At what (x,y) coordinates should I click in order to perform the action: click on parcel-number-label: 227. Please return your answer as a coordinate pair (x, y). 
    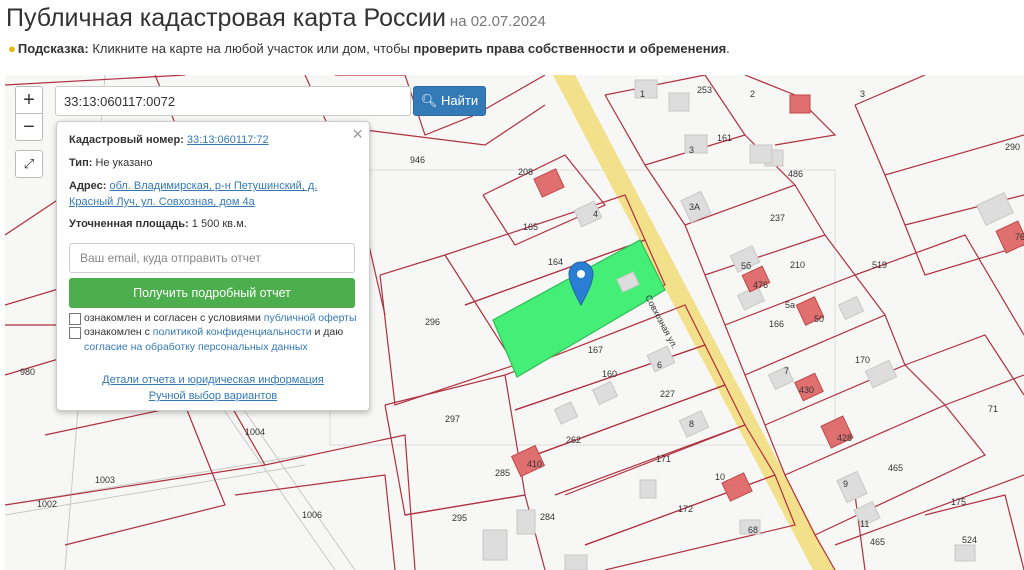
    Looking at the image, I should click on (667, 394).